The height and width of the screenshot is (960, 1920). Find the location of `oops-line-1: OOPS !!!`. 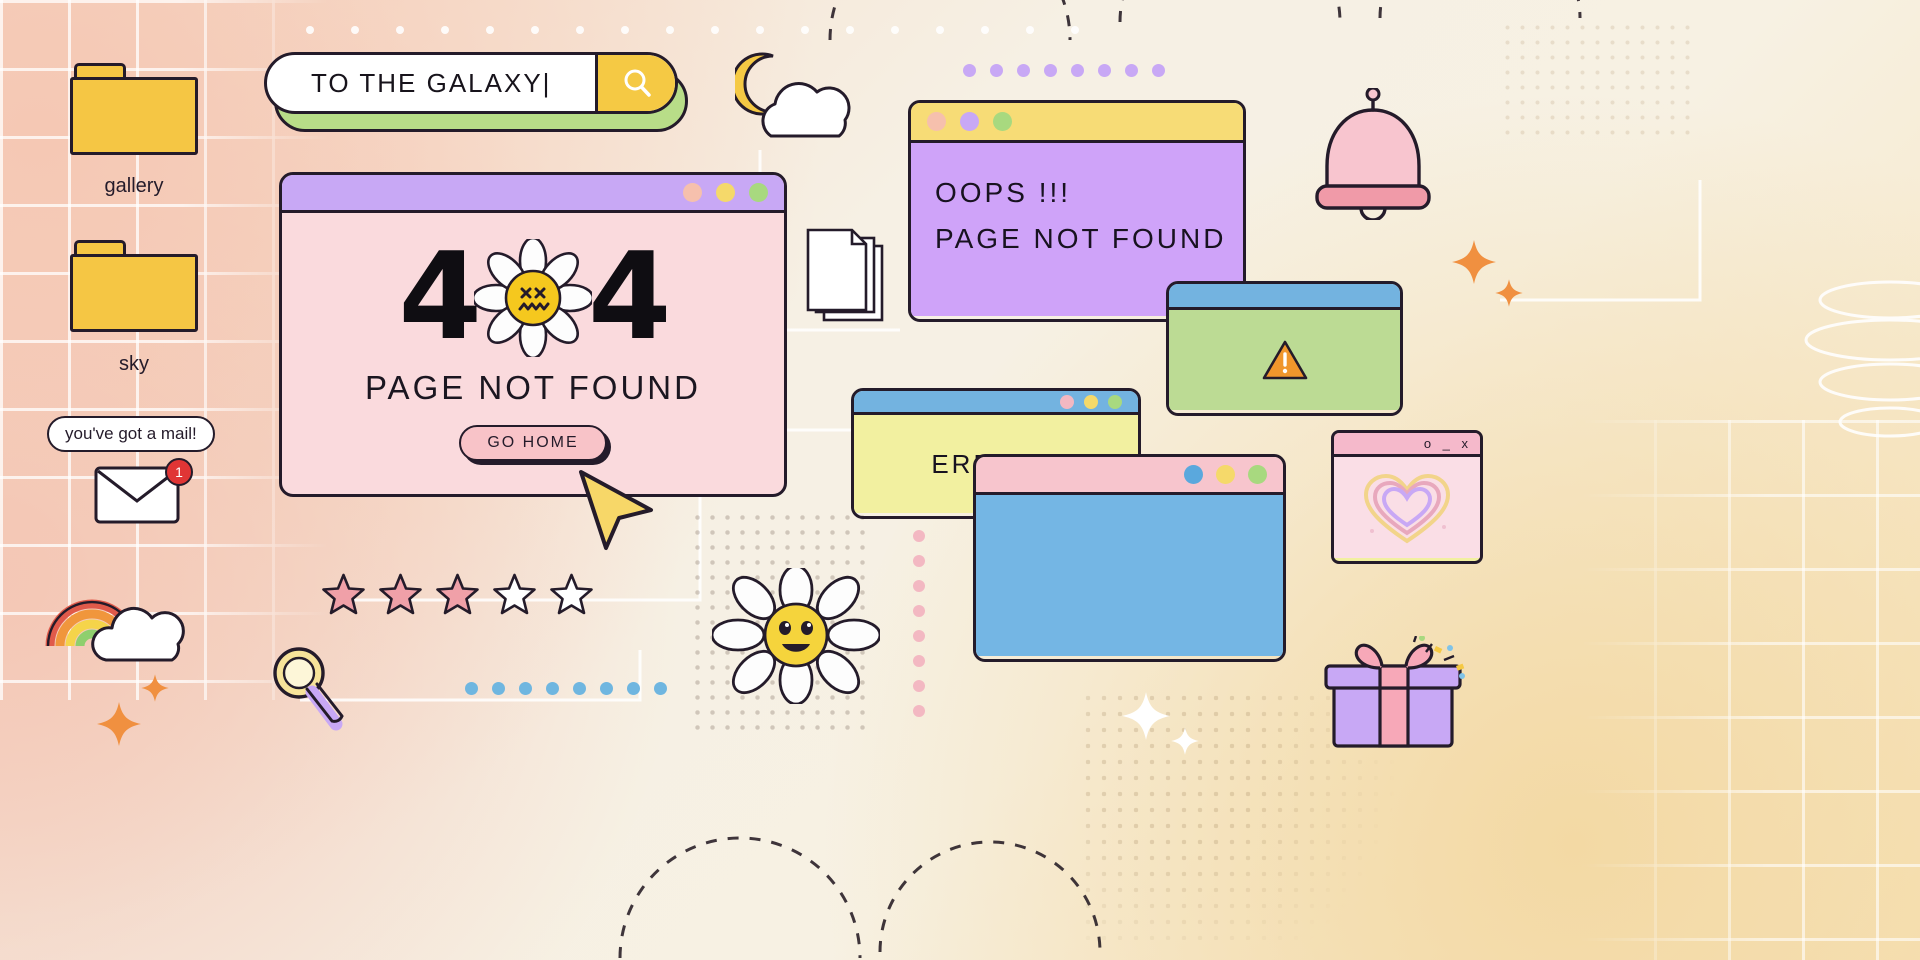

oops-line-1: OOPS !!! is located at coordinates (1003, 192).